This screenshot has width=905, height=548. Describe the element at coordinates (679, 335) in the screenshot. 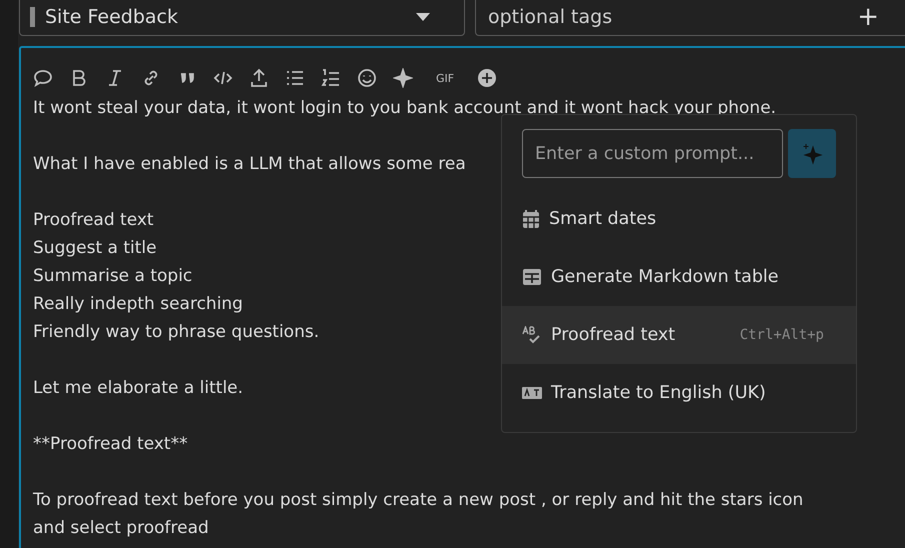

I see `menu-item: Proofread text Ctrl+Alt+p` at that location.